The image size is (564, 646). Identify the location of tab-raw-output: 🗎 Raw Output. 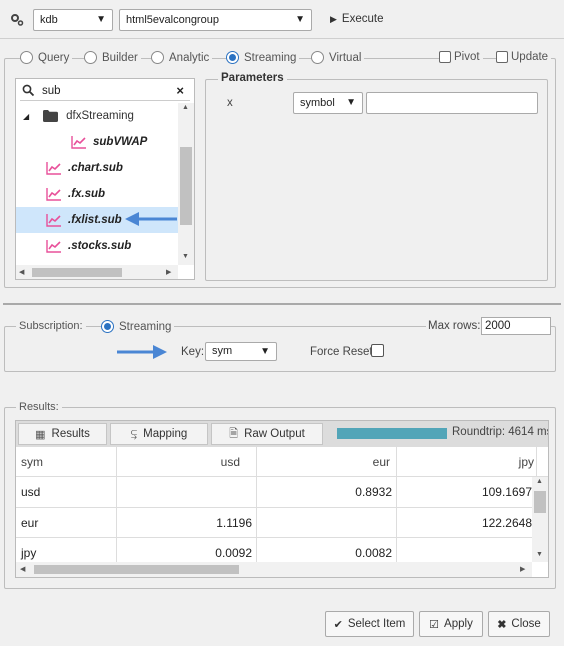
(267, 434).